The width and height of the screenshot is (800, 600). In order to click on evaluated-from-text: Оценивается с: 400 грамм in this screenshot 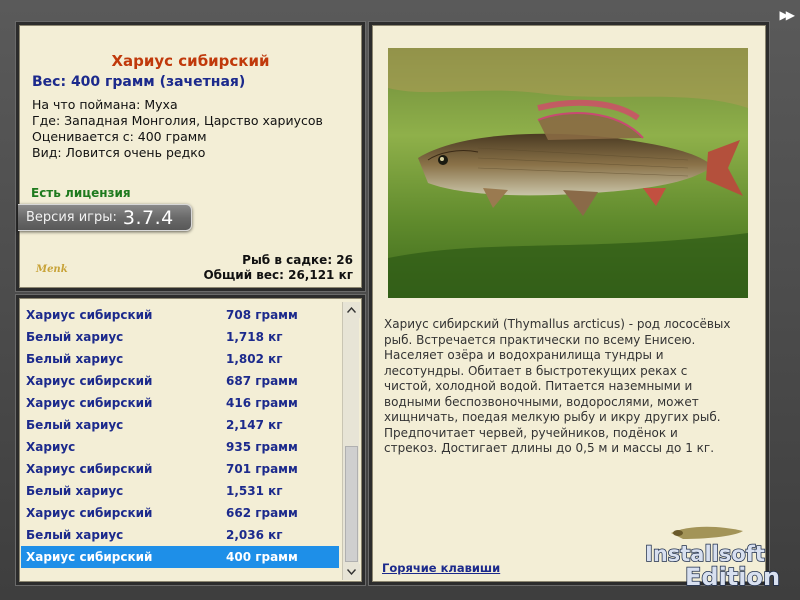, I will do `click(119, 136)`.